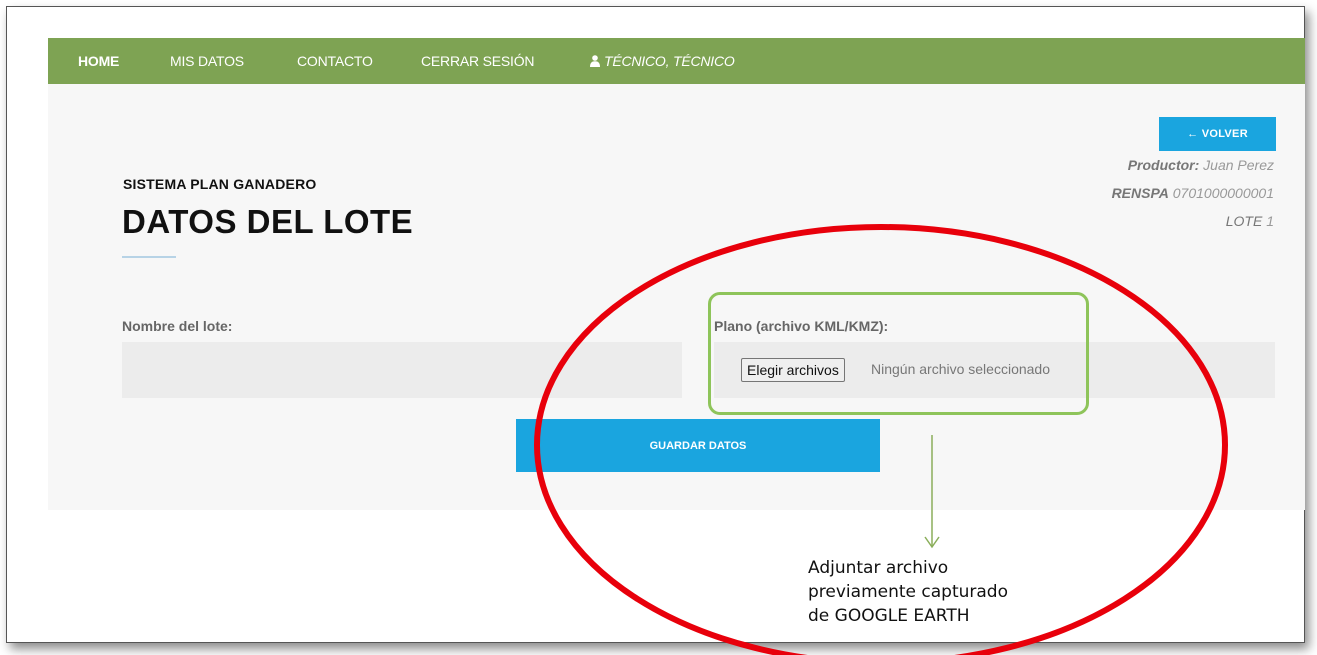 This screenshot has height=655, width=1317. What do you see at coordinates (878, 568) in the screenshot?
I see `annotation-line-1: Adjuntar archivo` at bounding box center [878, 568].